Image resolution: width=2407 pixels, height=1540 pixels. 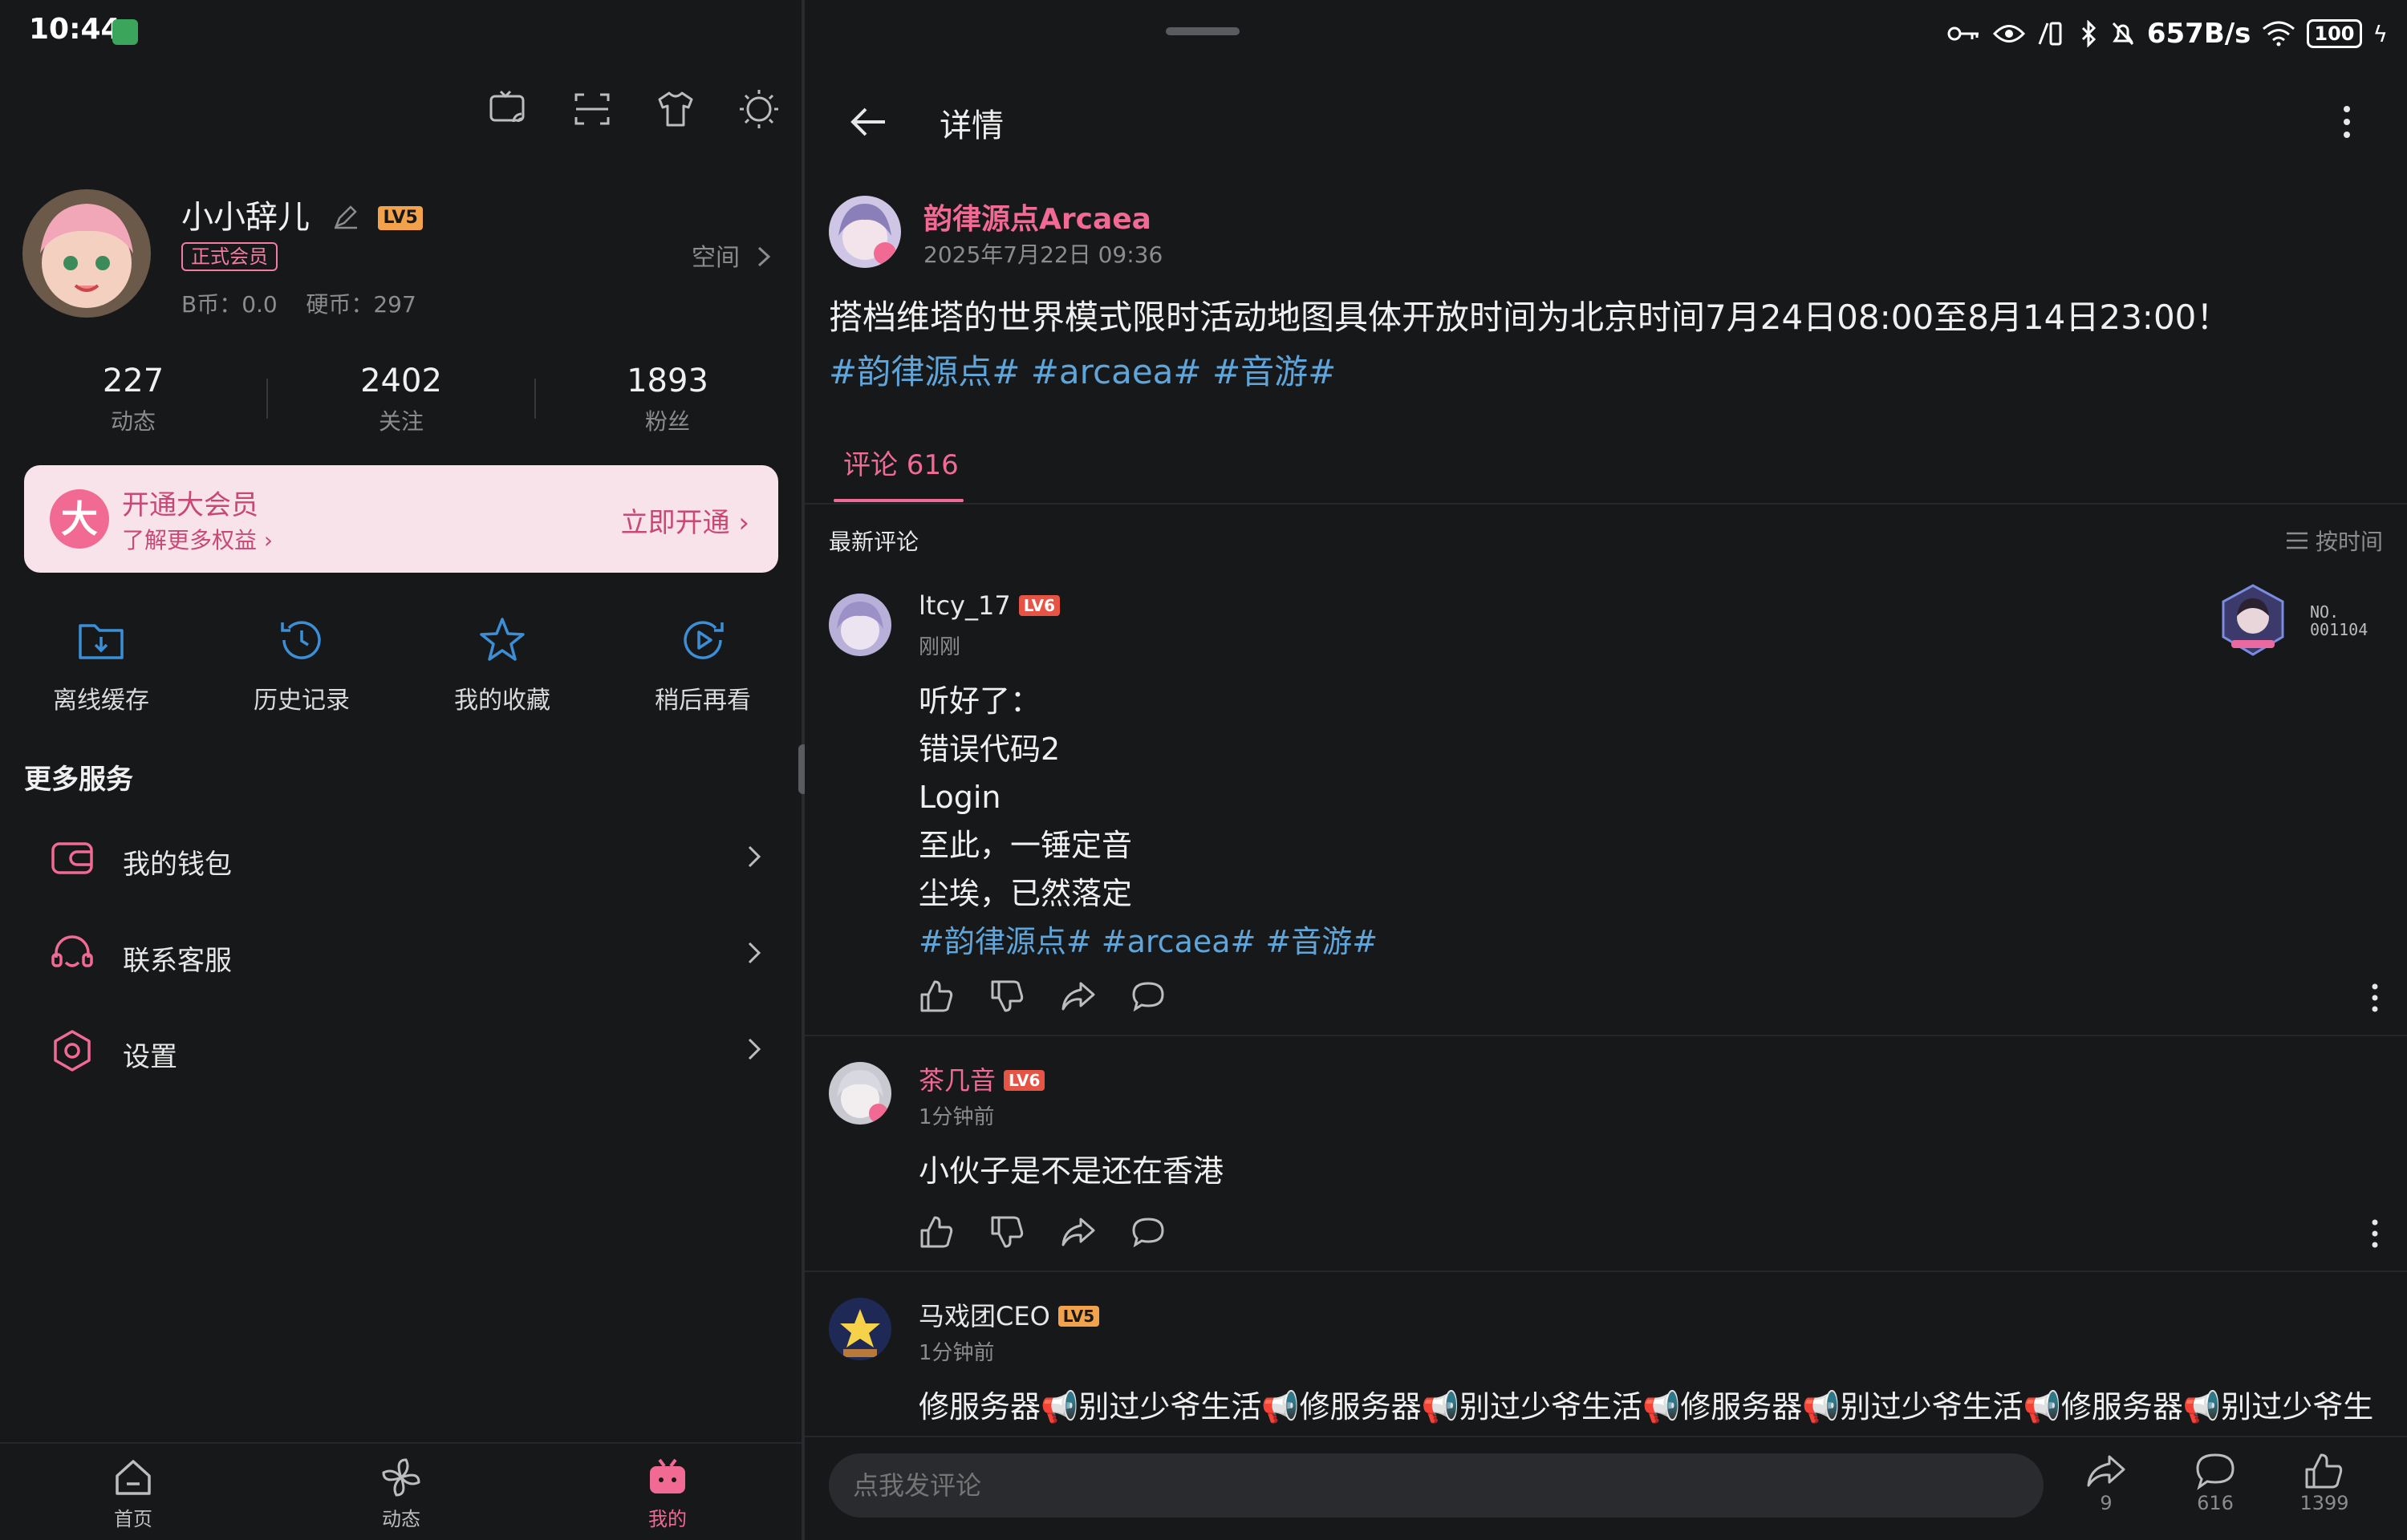 What do you see at coordinates (2297, 540) in the screenshot?
I see `list-icon` at bounding box center [2297, 540].